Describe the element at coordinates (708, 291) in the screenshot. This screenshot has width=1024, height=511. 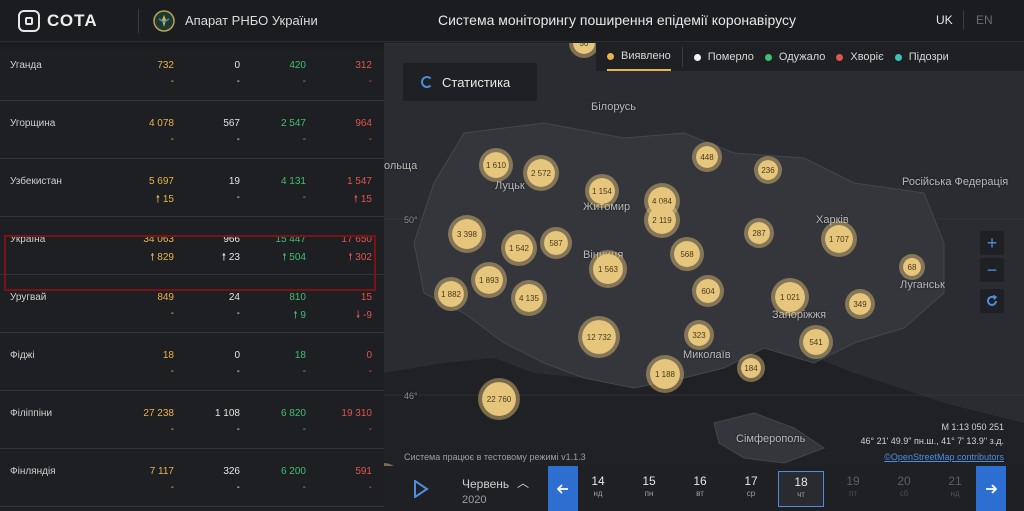
I see `case-cluster-marker: 604` at that location.